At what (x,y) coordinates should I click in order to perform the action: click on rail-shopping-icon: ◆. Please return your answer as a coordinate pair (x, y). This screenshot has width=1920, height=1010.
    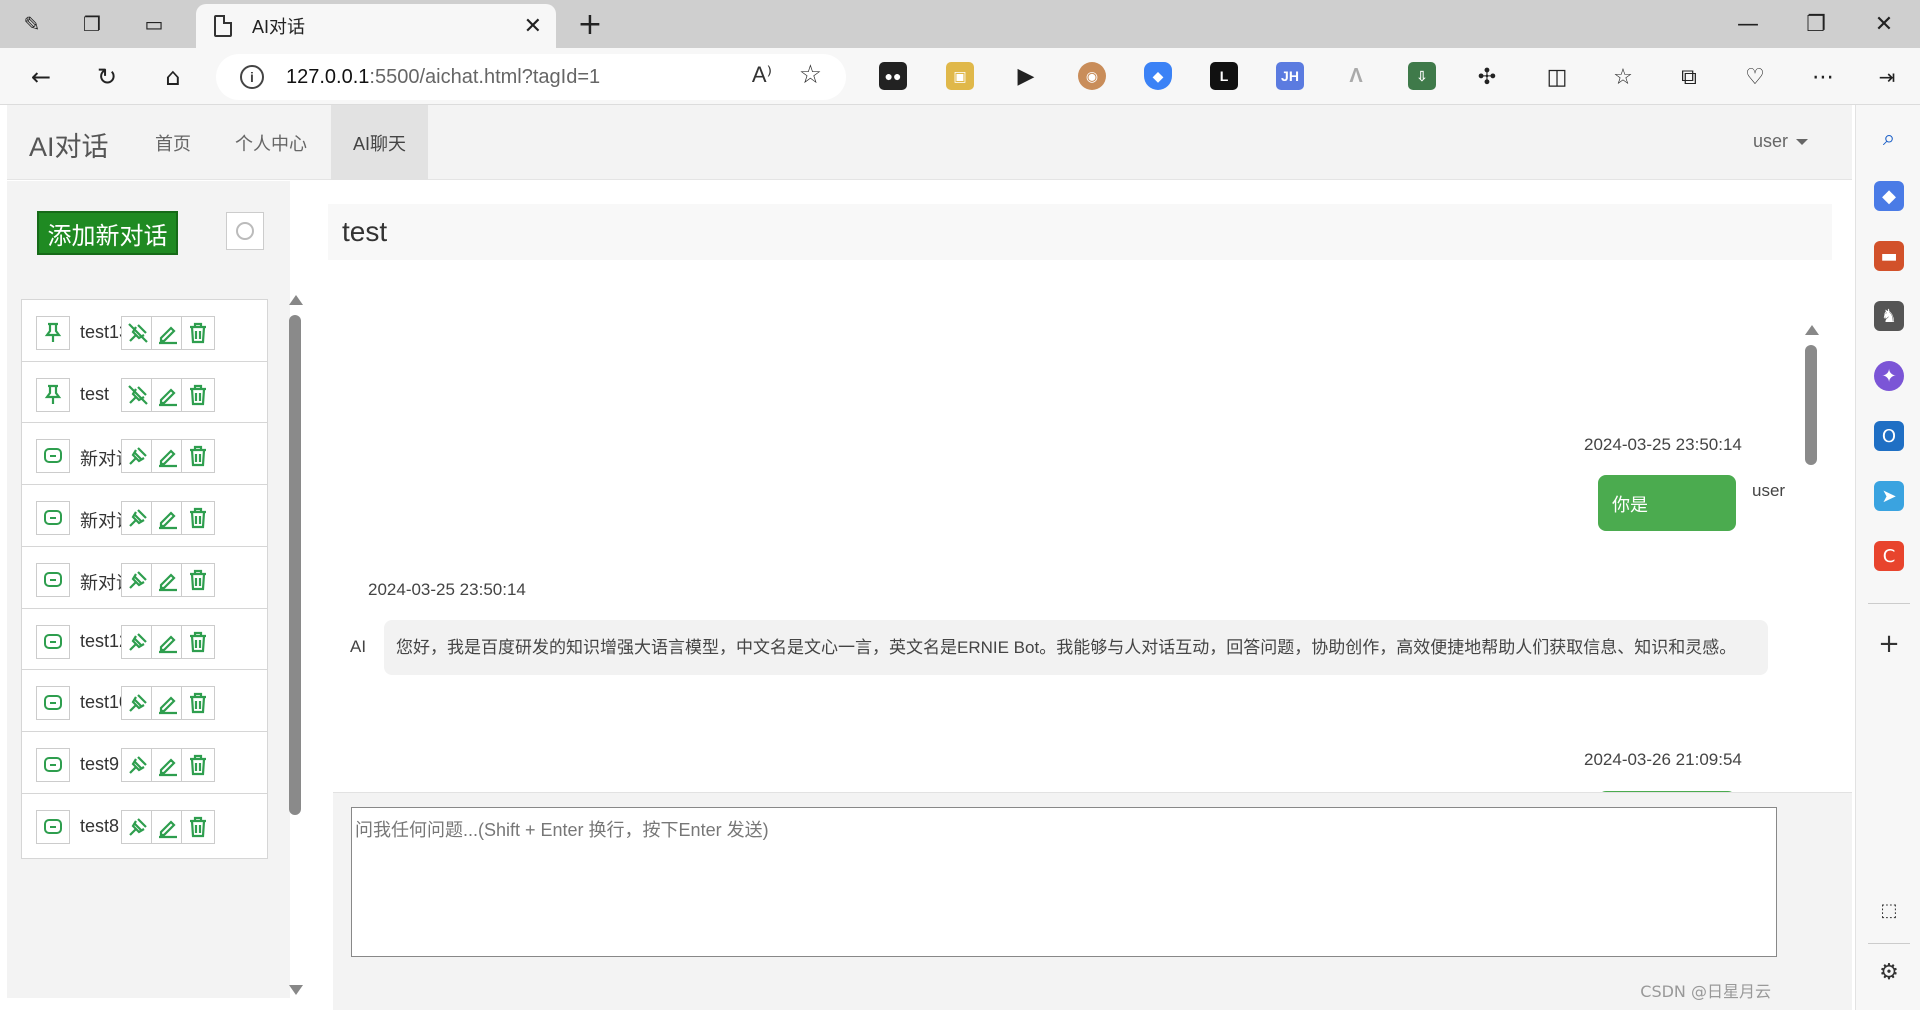
    Looking at the image, I should click on (1889, 196).